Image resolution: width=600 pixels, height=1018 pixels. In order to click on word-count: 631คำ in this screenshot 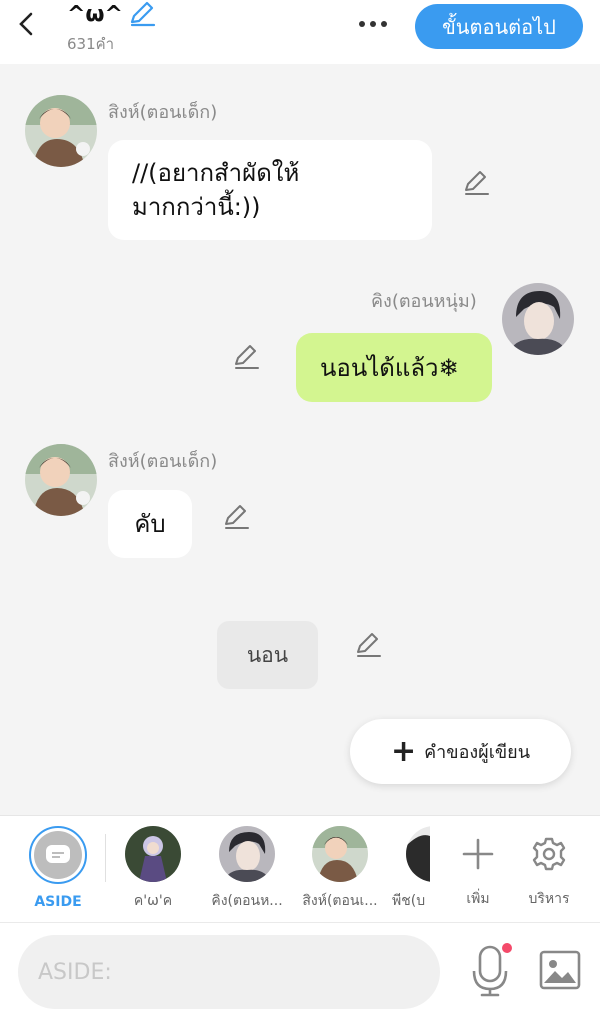, I will do `click(91, 44)`.